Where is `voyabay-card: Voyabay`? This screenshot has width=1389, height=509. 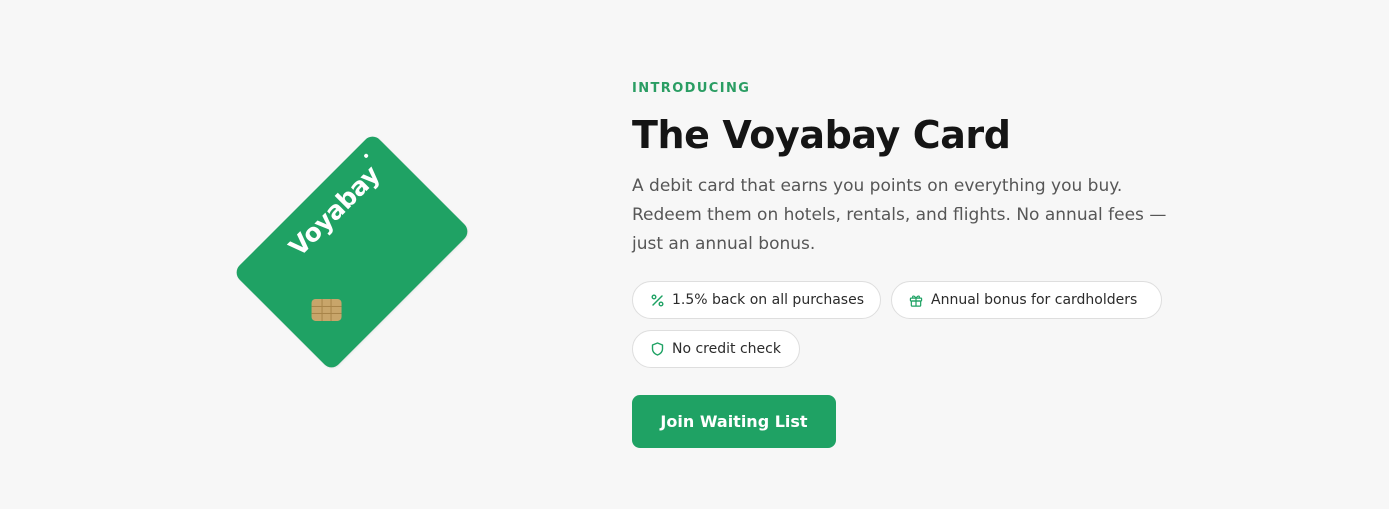
voyabay-card: Voyabay is located at coordinates (352, 252).